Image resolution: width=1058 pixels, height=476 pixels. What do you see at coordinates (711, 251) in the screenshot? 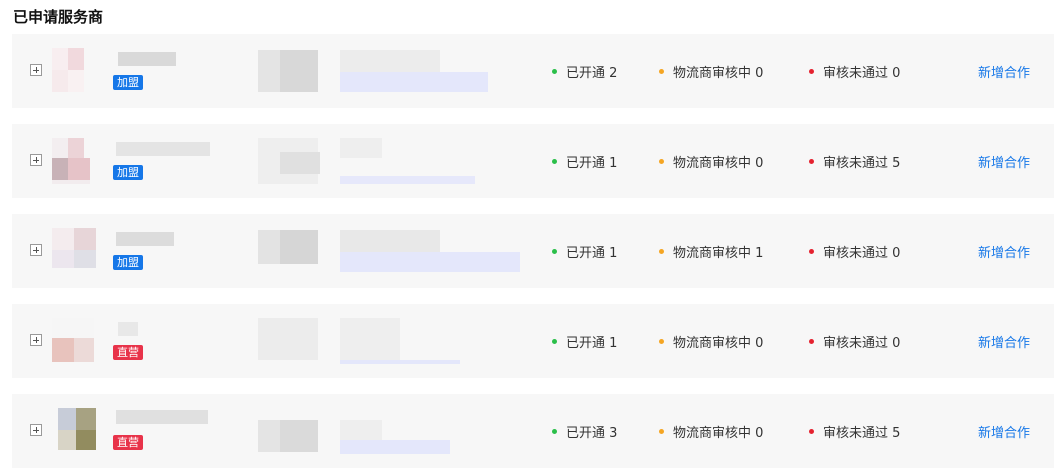
I see `status-pending: 物流商审核中 1` at bounding box center [711, 251].